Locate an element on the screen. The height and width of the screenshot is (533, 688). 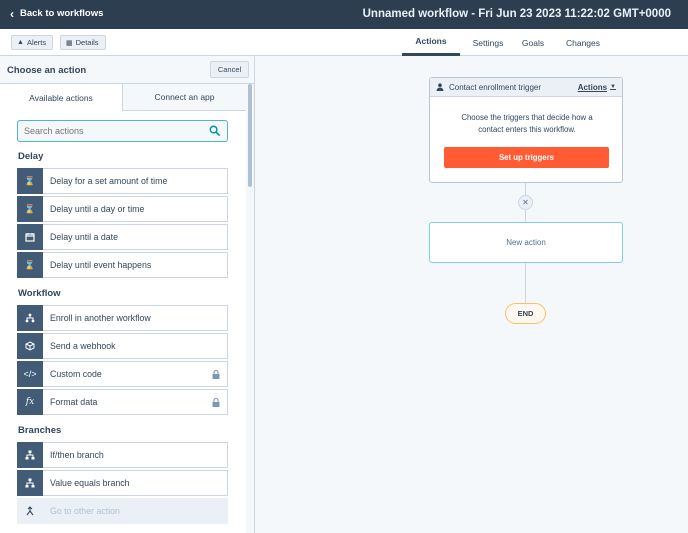
action-delay-until-event: ⌛ Delay until event happens is located at coordinates (122, 265).